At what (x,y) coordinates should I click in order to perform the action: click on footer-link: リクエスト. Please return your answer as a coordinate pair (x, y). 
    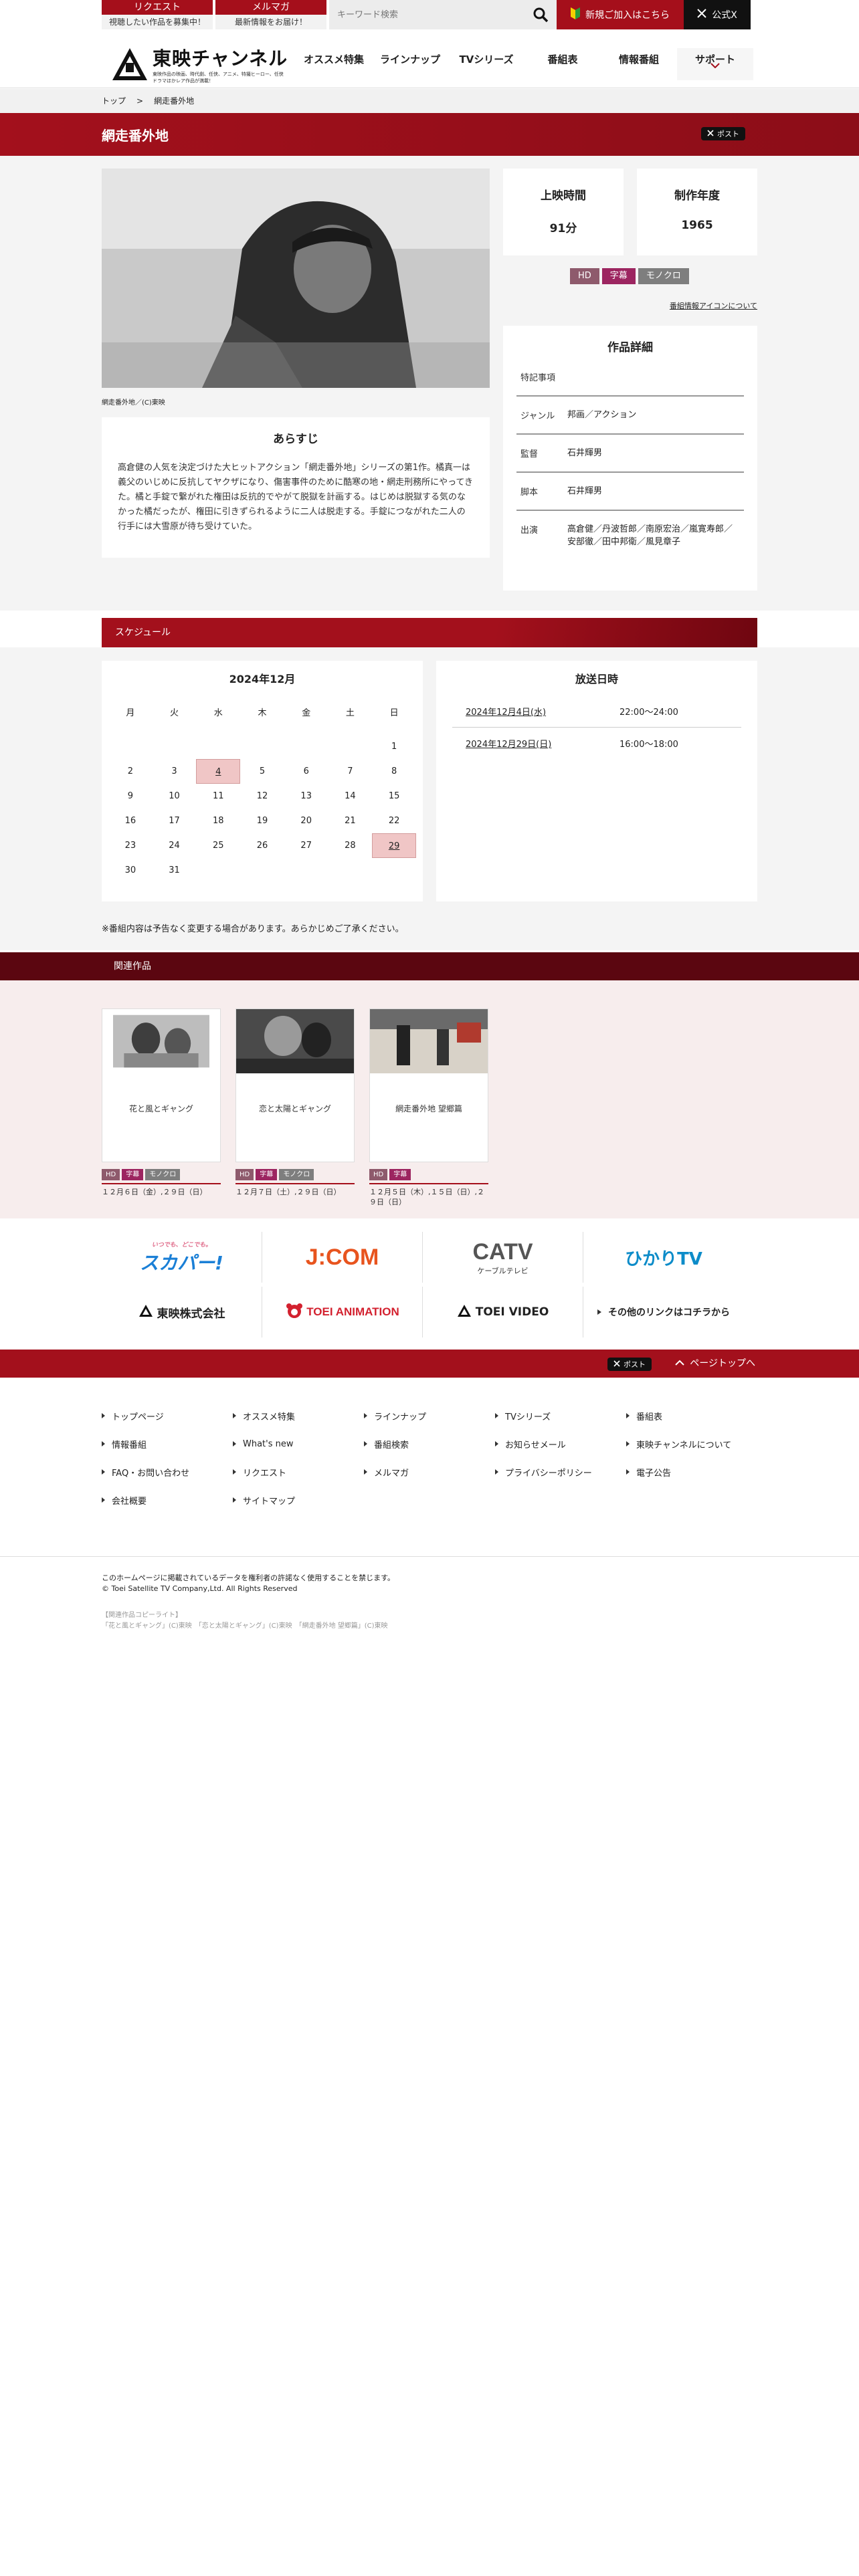
    Looking at the image, I should click on (299, 1472).